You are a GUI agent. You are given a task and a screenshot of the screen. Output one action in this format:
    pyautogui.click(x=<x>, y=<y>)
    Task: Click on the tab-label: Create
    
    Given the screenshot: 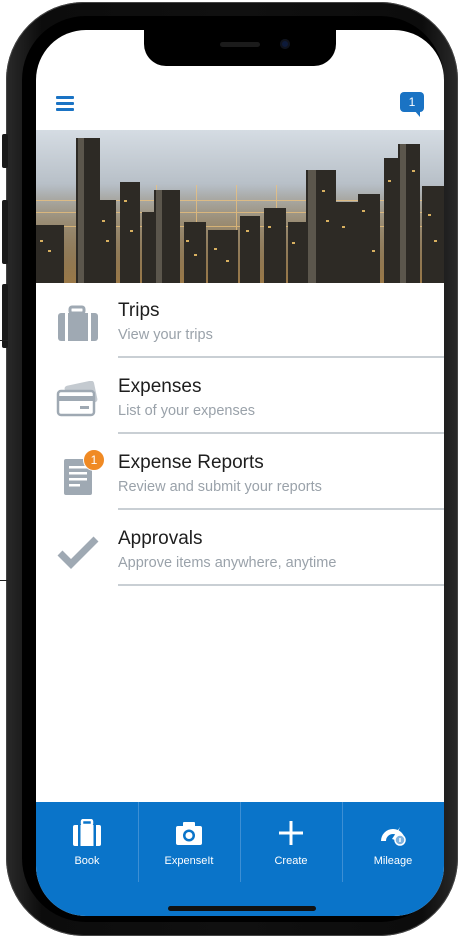 What is the action you would take?
    pyautogui.click(x=291, y=861)
    